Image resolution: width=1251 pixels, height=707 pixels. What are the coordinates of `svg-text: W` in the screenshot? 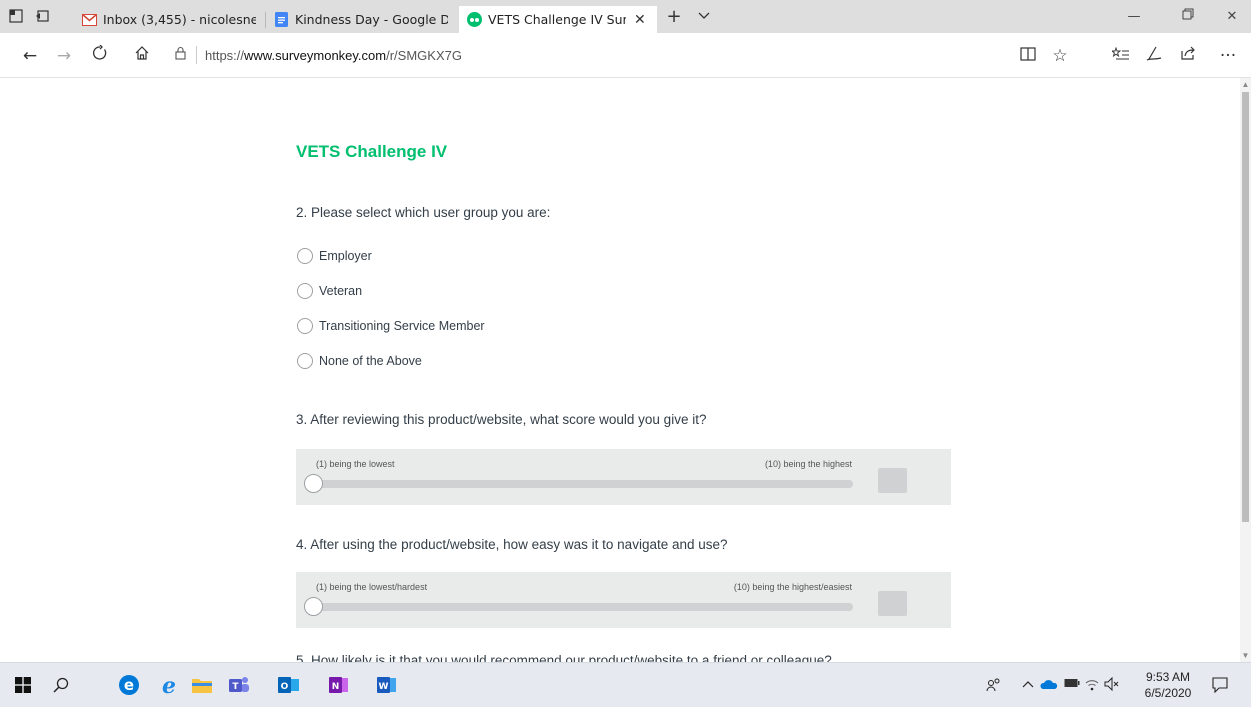 It's located at (384, 687).